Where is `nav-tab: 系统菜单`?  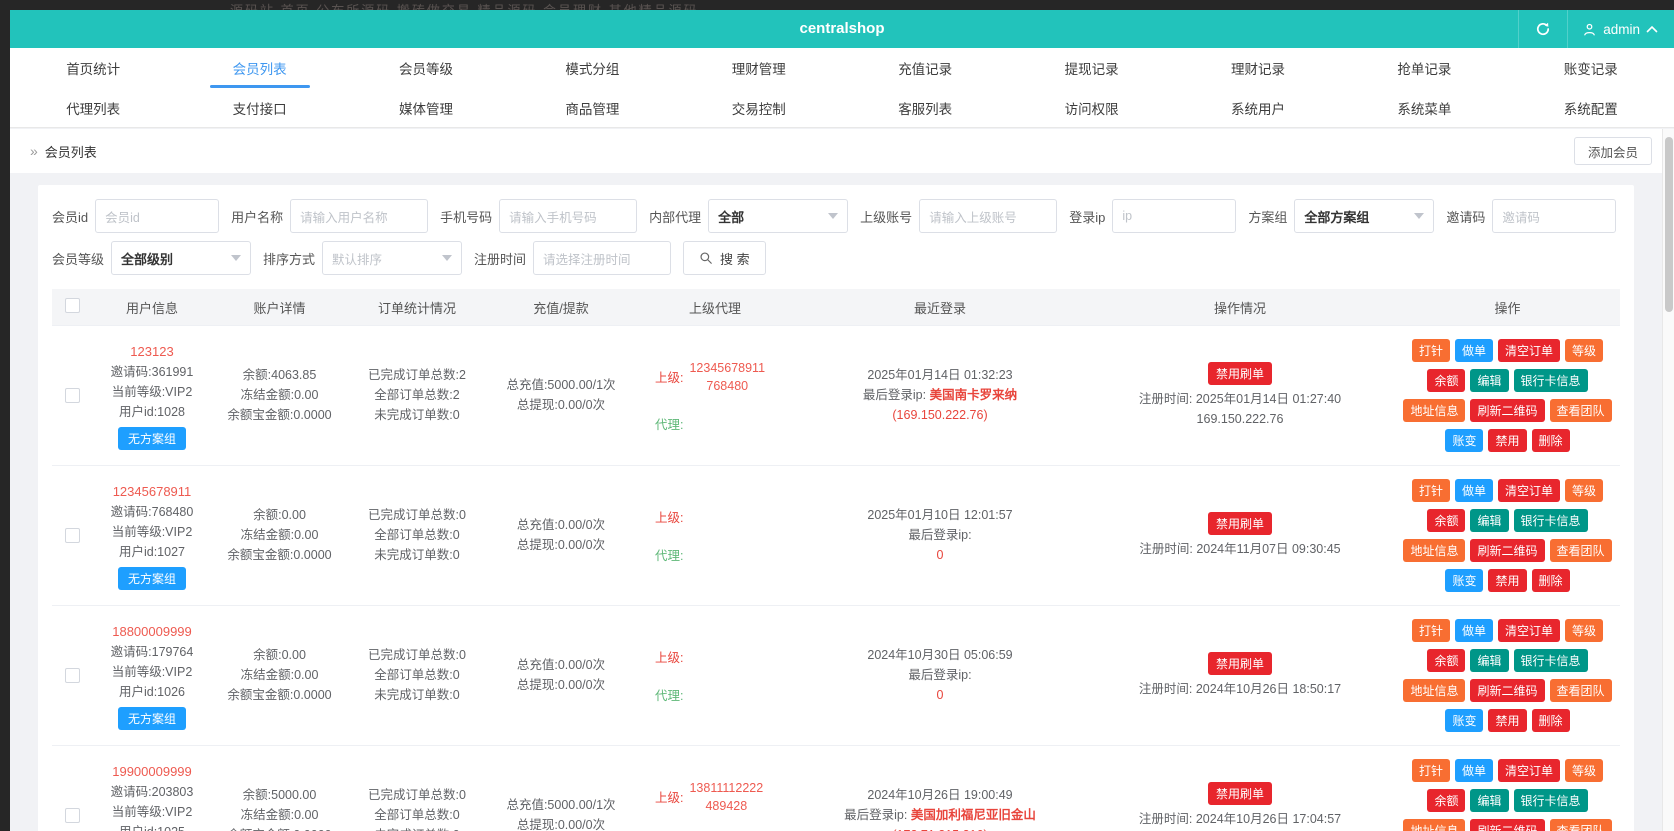 nav-tab: 系统菜单 is located at coordinates (1424, 107).